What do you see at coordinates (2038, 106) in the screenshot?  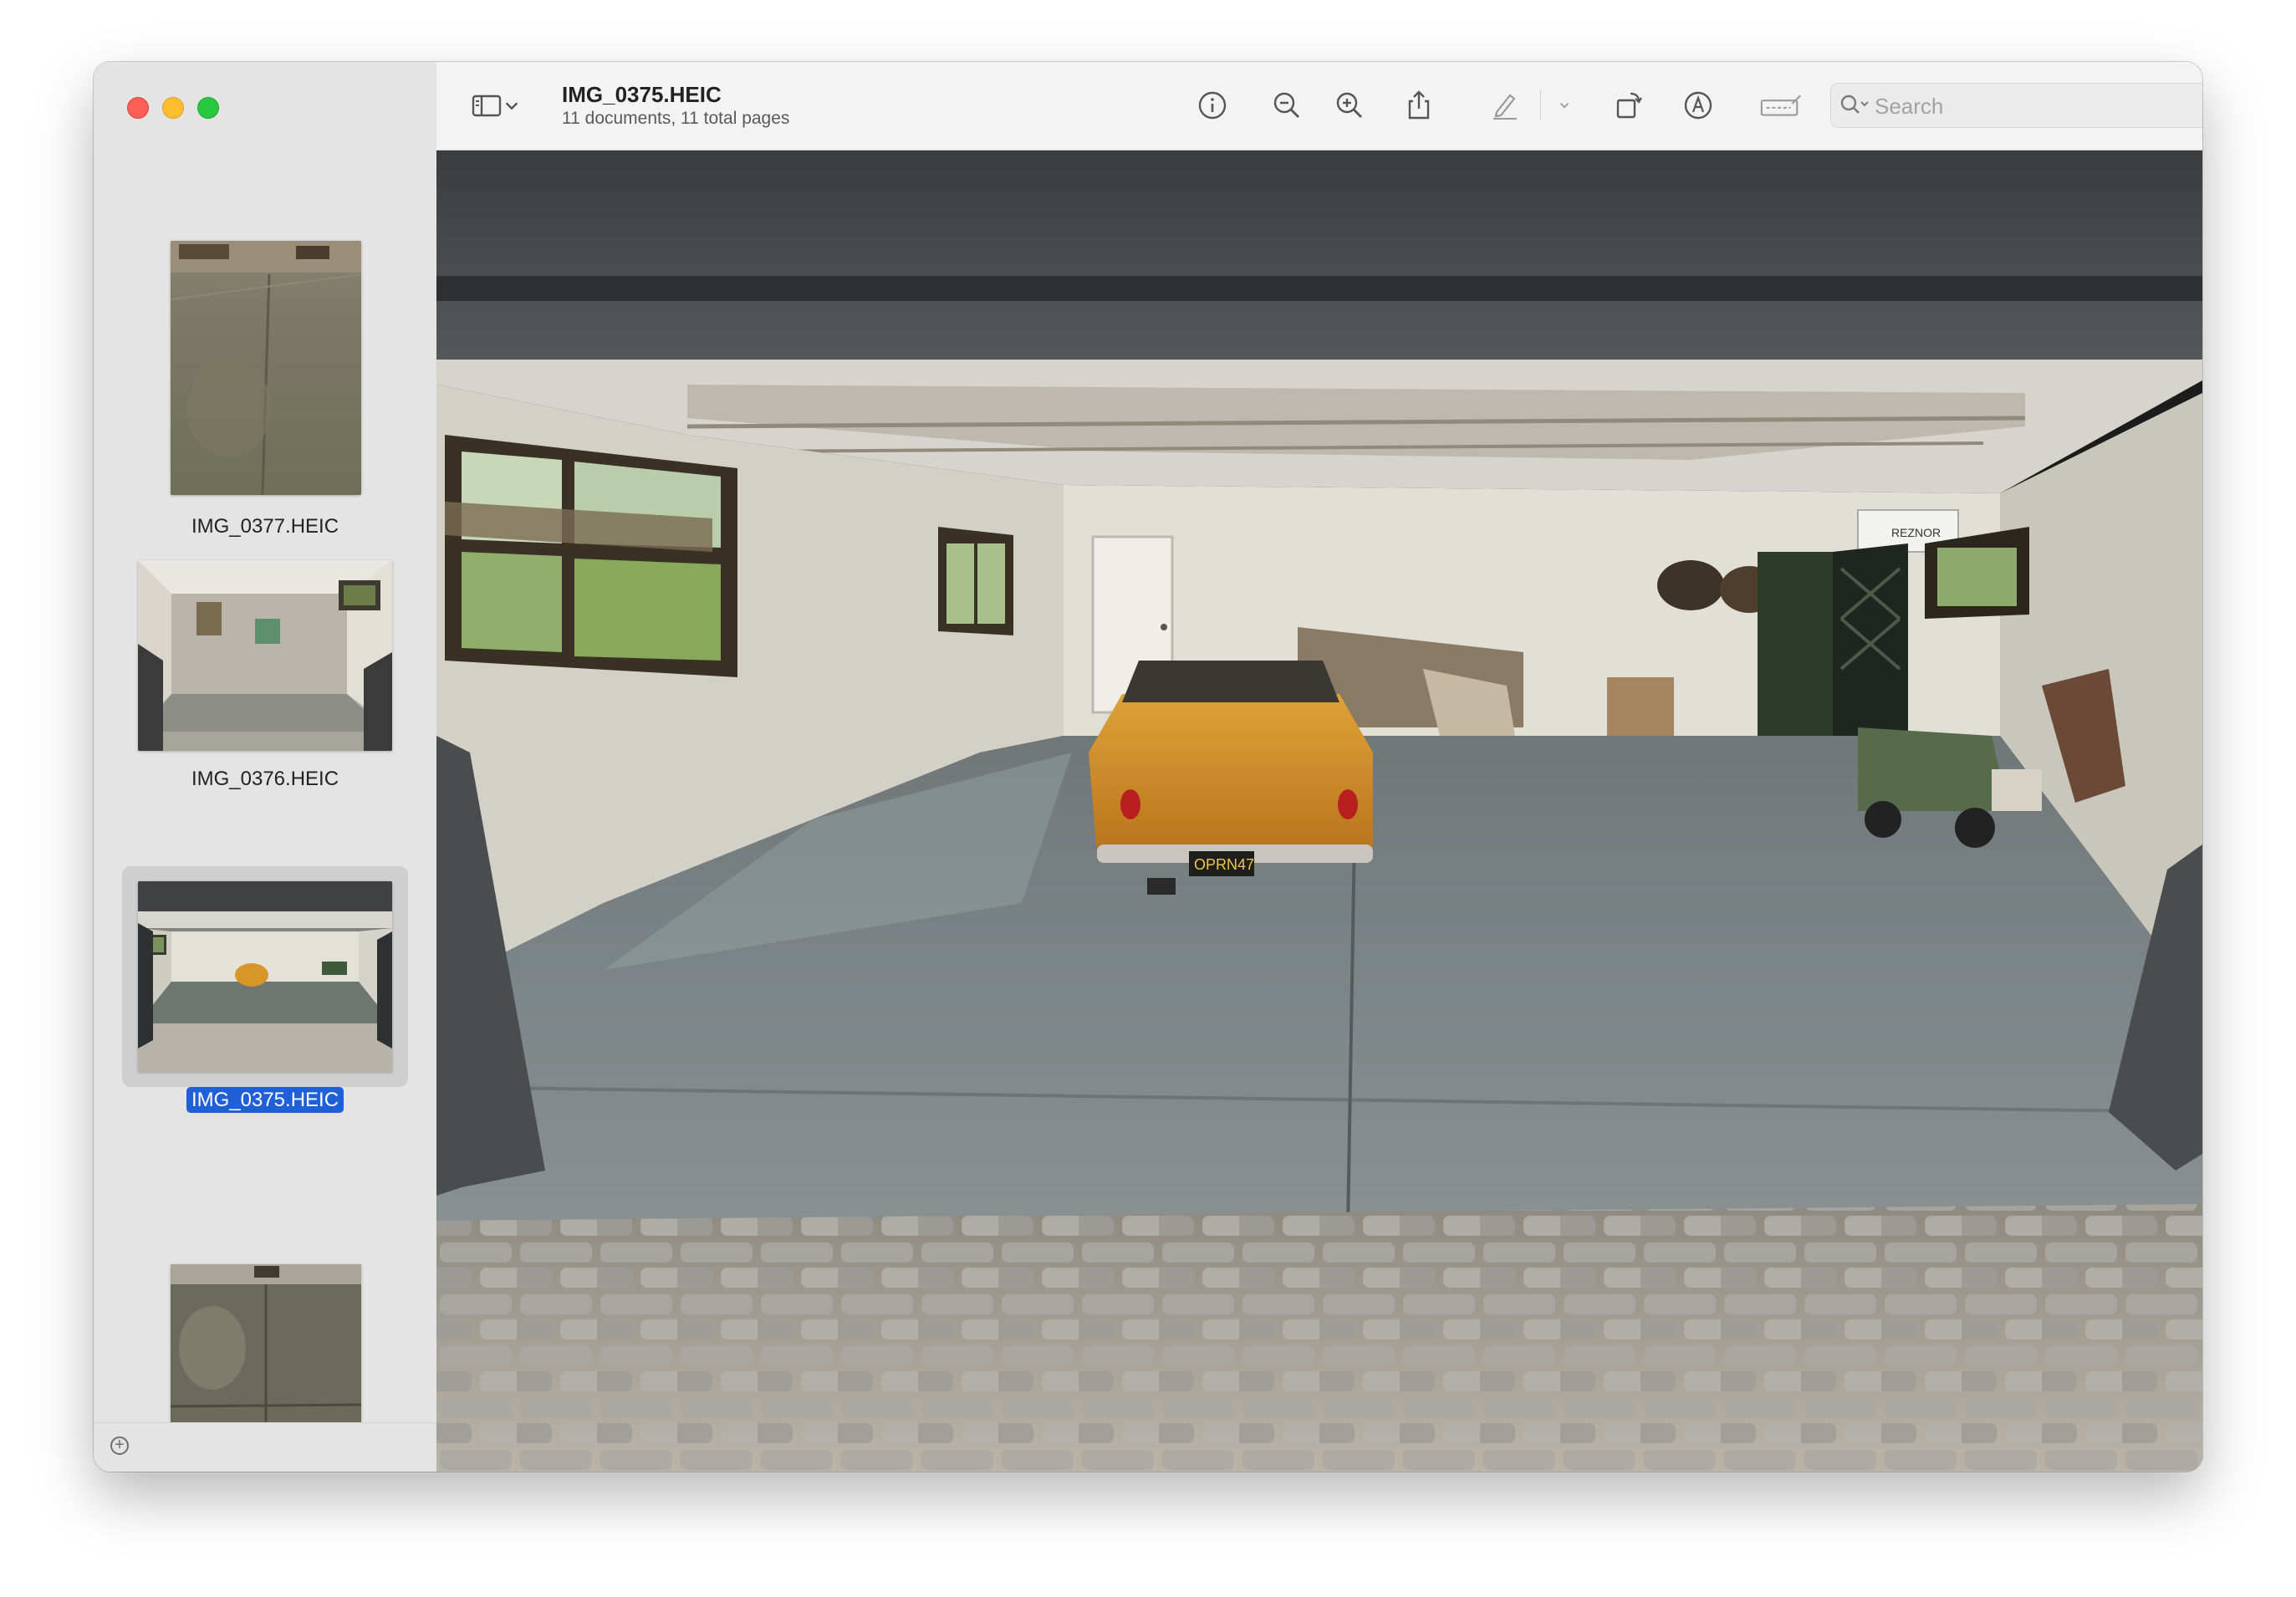 I see `search-input` at bounding box center [2038, 106].